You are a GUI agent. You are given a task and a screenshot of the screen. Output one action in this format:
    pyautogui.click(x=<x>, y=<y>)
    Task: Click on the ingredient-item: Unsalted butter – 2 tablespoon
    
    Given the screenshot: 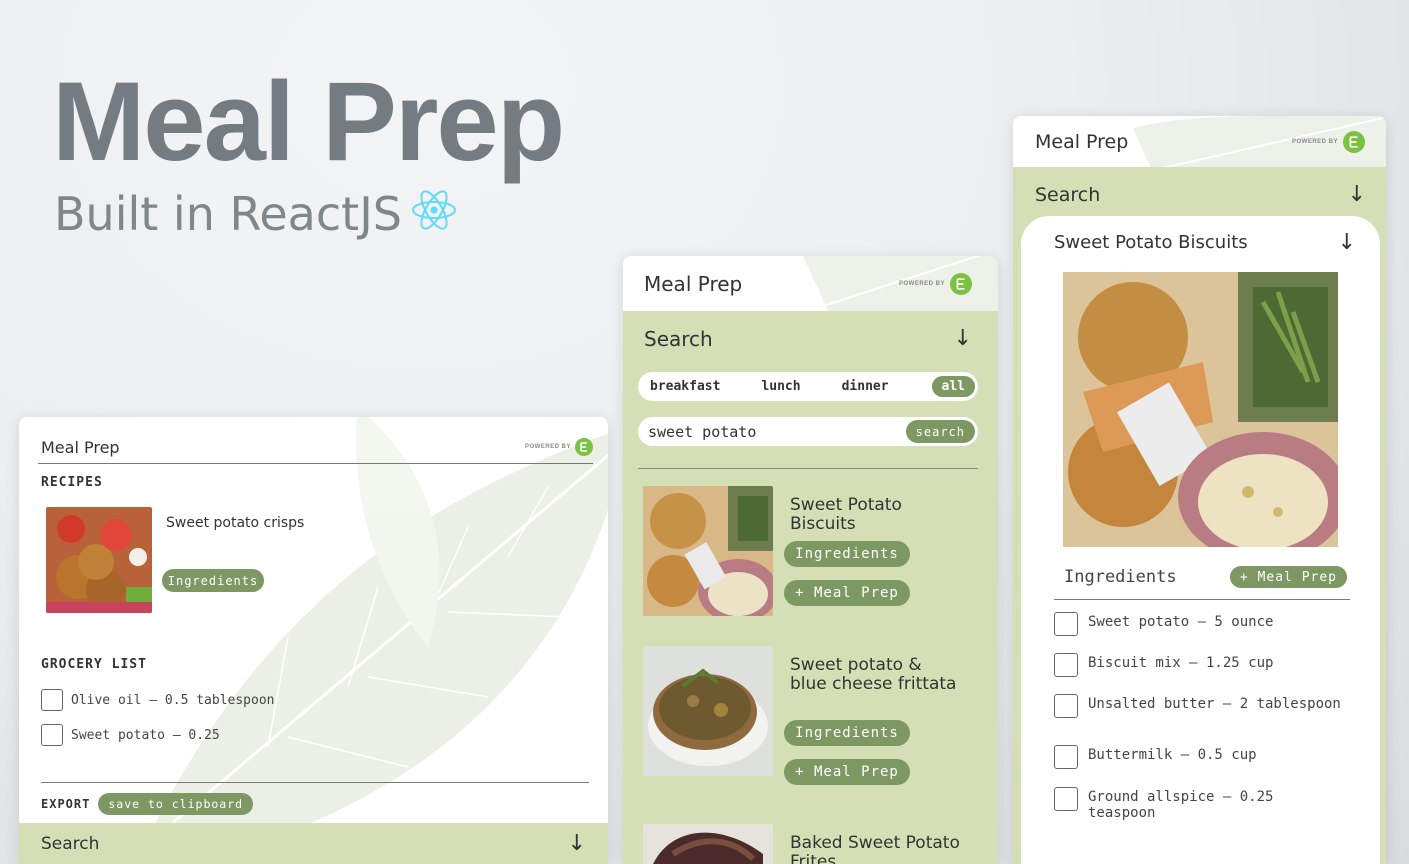 What is the action you would take?
    pyautogui.click(x=1199, y=706)
    